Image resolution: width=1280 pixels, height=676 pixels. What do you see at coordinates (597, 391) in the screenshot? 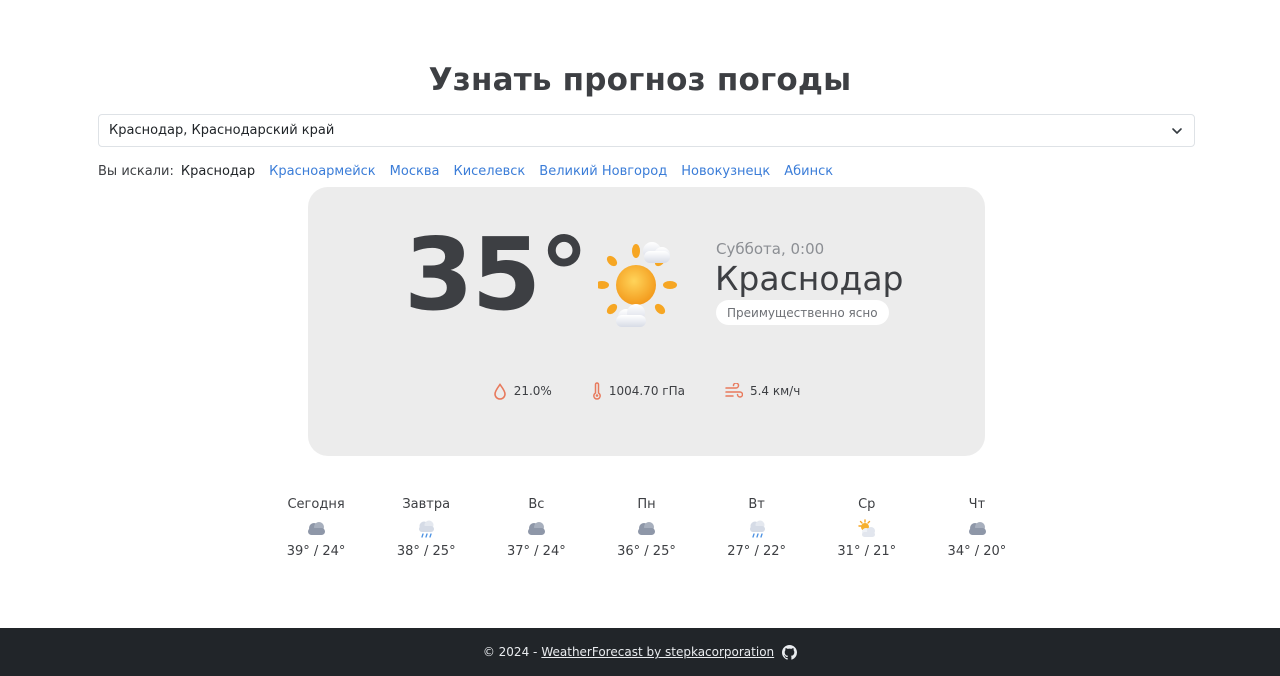
I see `thermometer-icon` at bounding box center [597, 391].